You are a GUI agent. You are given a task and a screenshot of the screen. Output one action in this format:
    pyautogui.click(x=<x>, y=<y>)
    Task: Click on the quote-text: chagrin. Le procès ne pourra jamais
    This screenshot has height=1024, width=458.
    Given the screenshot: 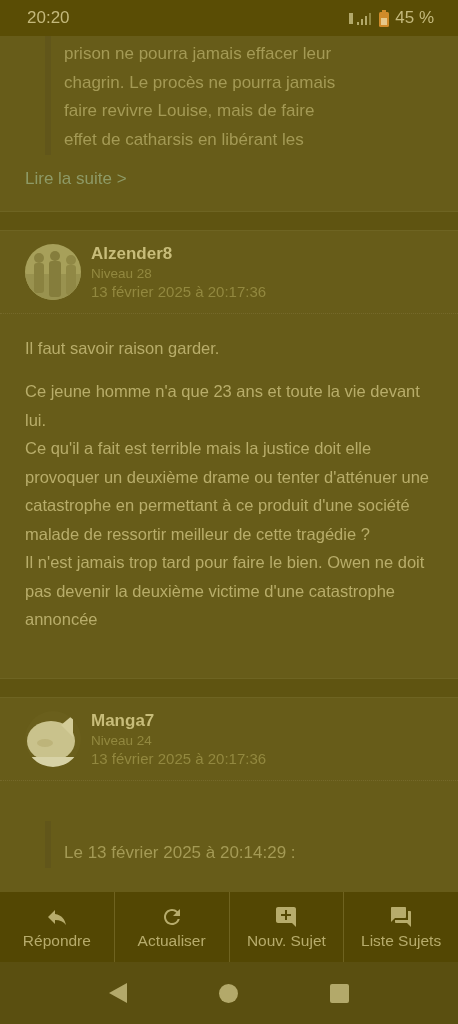 What is the action you would take?
    pyautogui.click(x=200, y=82)
    